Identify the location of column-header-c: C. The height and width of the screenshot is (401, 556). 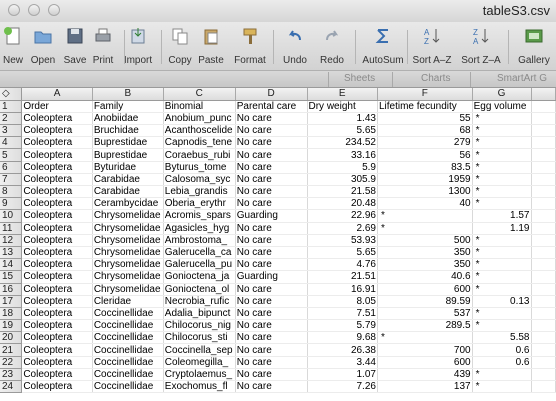
(199, 94).